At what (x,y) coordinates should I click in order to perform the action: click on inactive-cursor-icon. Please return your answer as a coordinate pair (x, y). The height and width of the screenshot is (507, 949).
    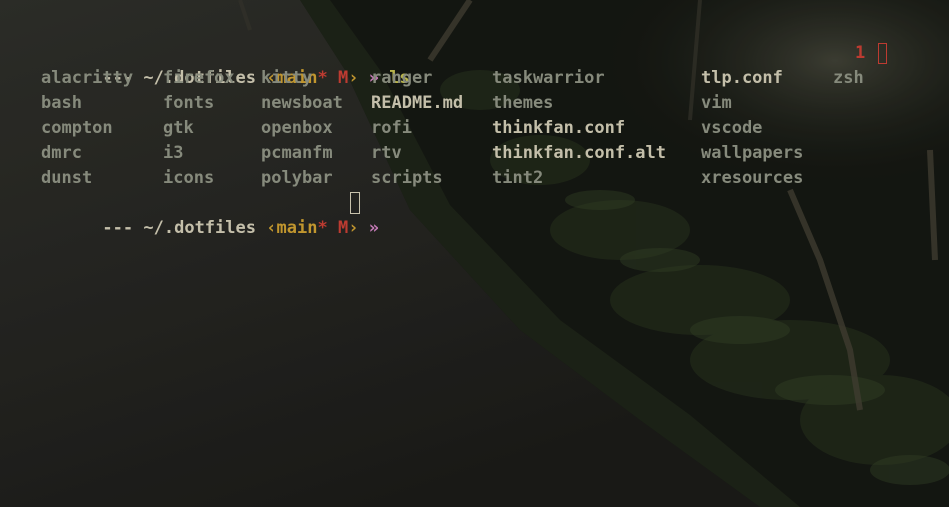
    Looking at the image, I should click on (882, 53).